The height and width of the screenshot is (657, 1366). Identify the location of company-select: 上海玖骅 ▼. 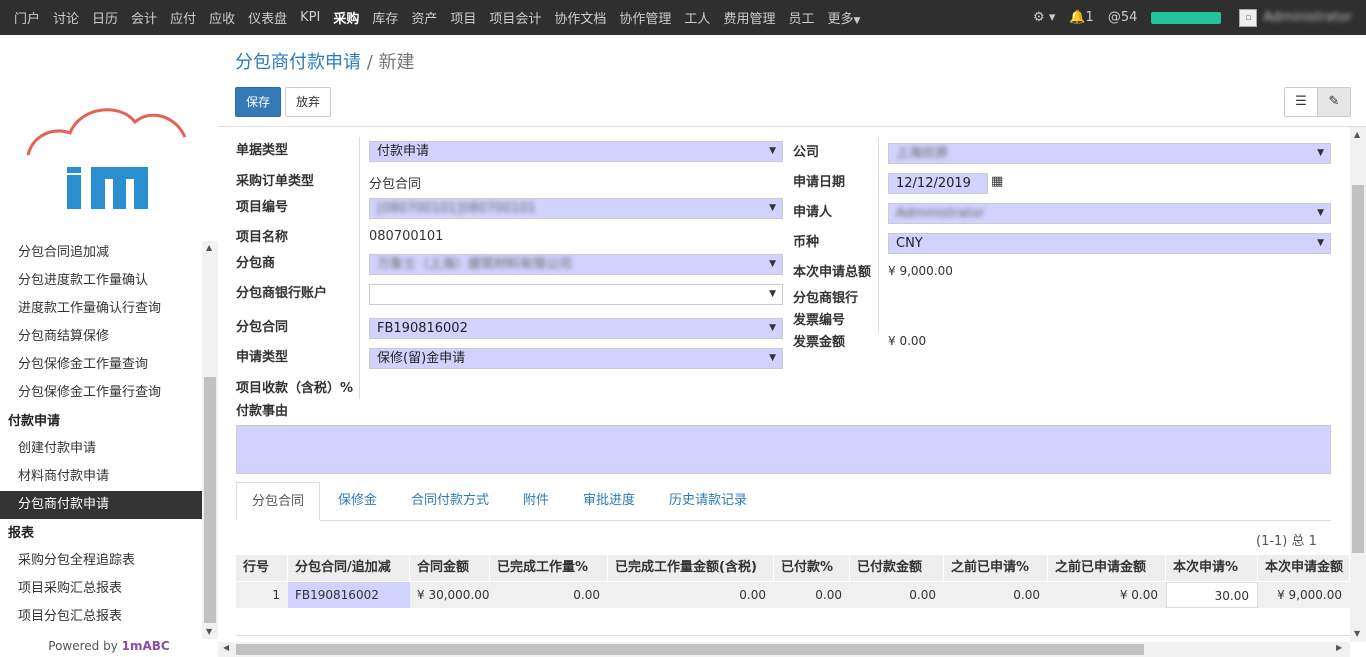
(1109, 153).